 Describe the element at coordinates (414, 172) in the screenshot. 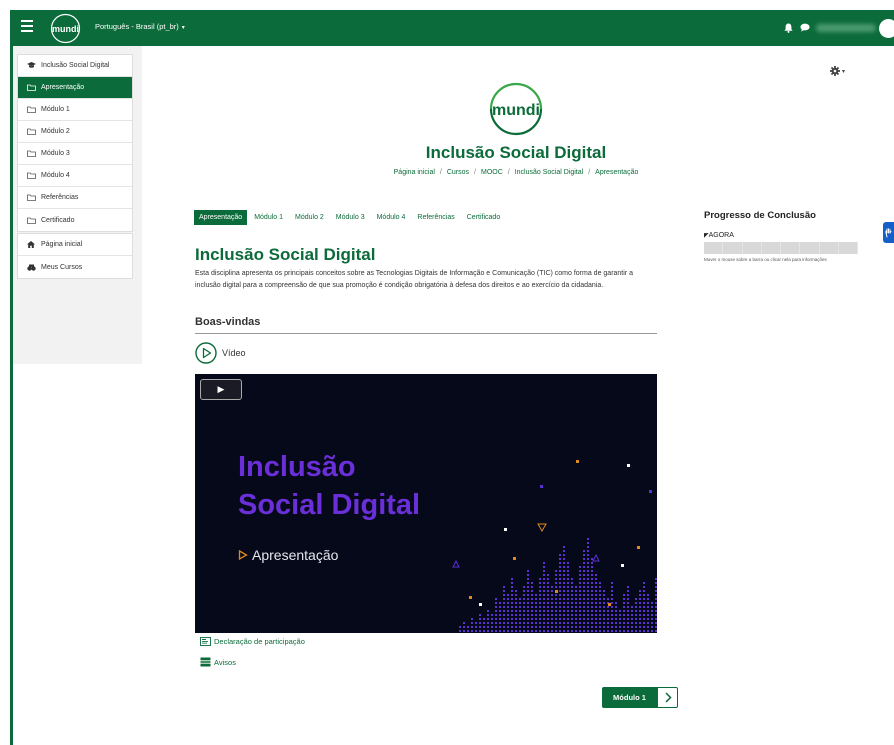

I see `breadcrumb-item-home: Página inicial` at that location.